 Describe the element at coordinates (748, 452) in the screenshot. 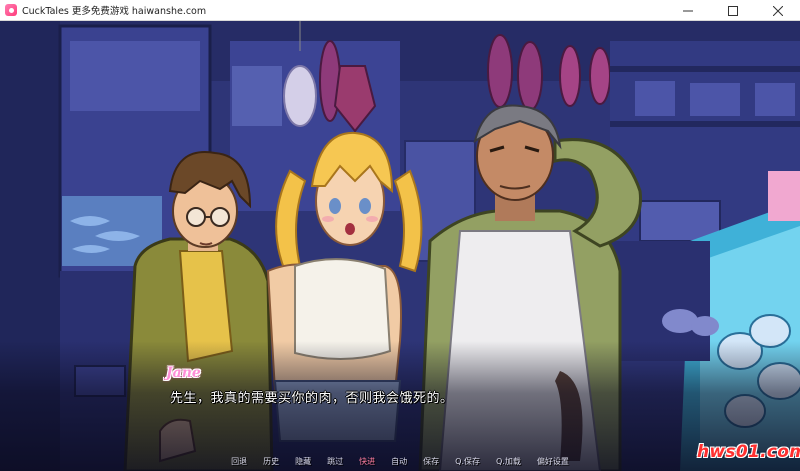

I see `watermark: hws01.com` at that location.